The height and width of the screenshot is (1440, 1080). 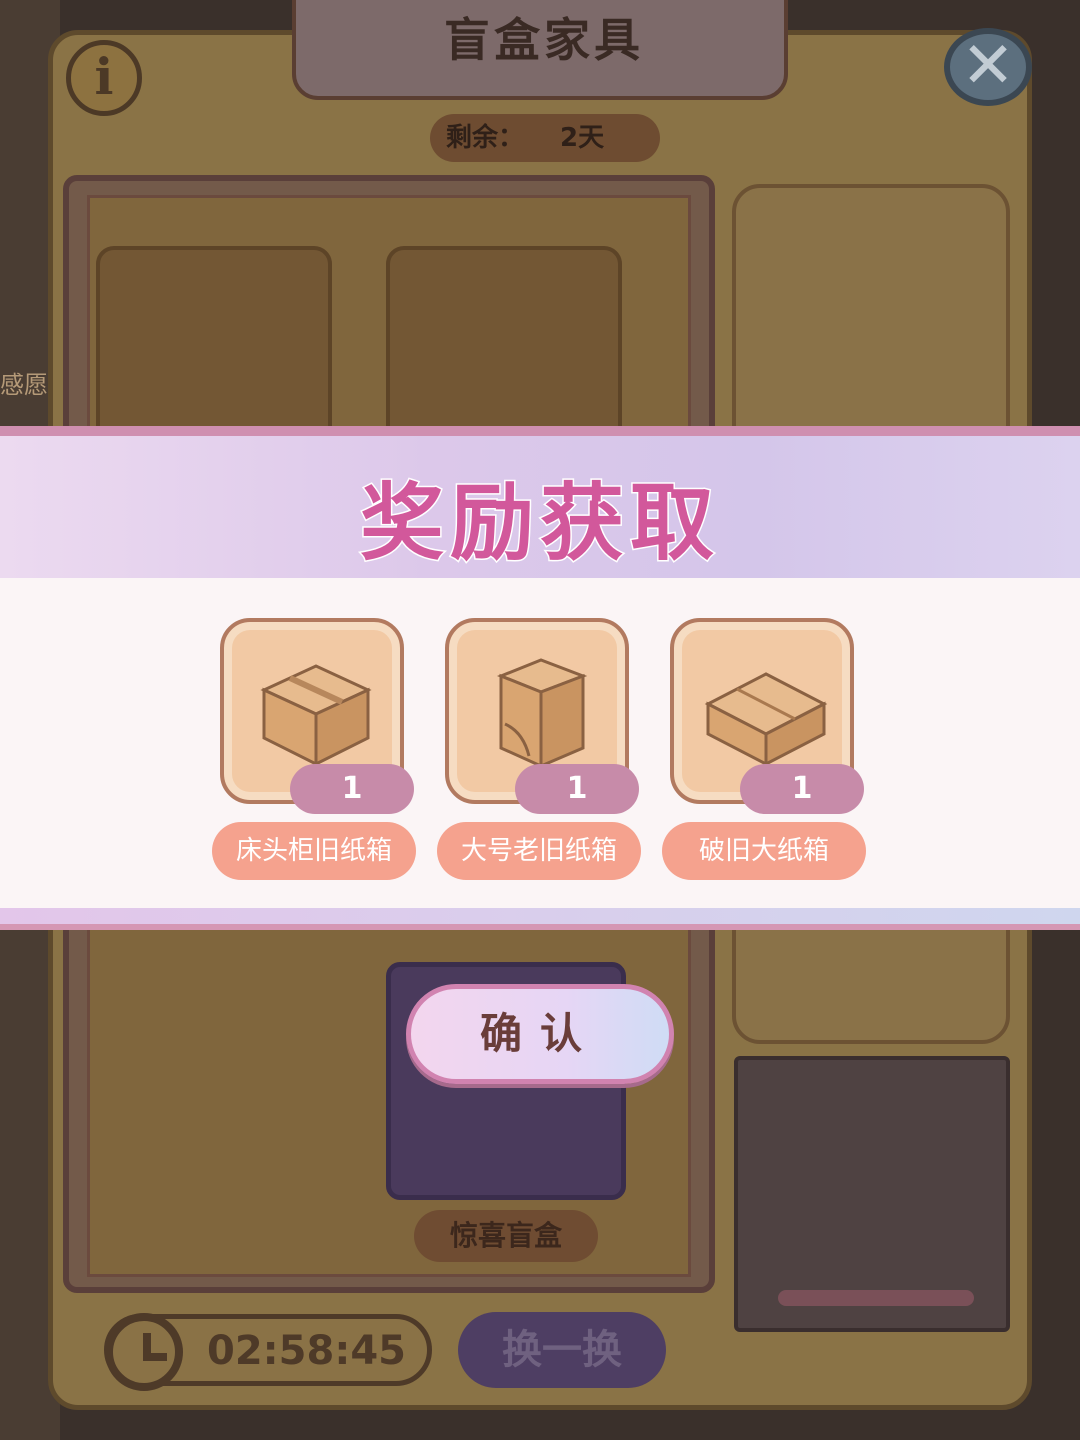 I want to click on clock-icon, so click(x=144, y=1352).